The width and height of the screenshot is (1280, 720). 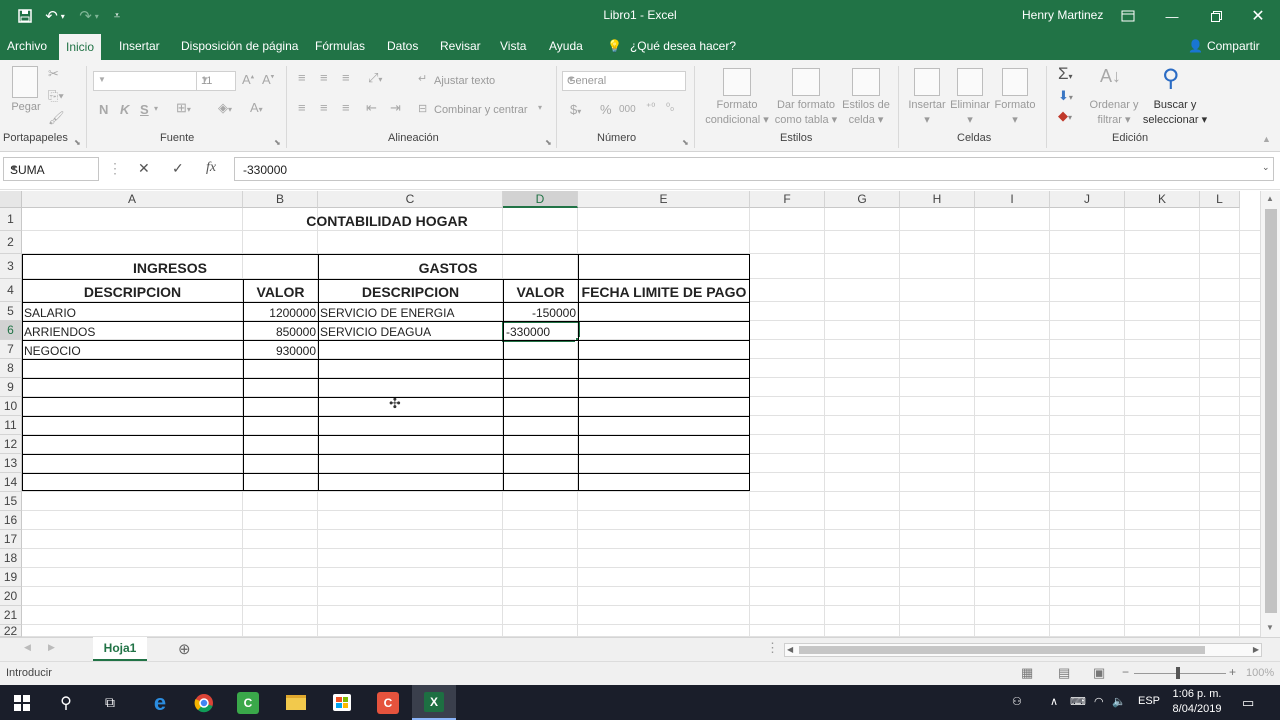 I want to click on delete-cells-icon, so click(x=970, y=82).